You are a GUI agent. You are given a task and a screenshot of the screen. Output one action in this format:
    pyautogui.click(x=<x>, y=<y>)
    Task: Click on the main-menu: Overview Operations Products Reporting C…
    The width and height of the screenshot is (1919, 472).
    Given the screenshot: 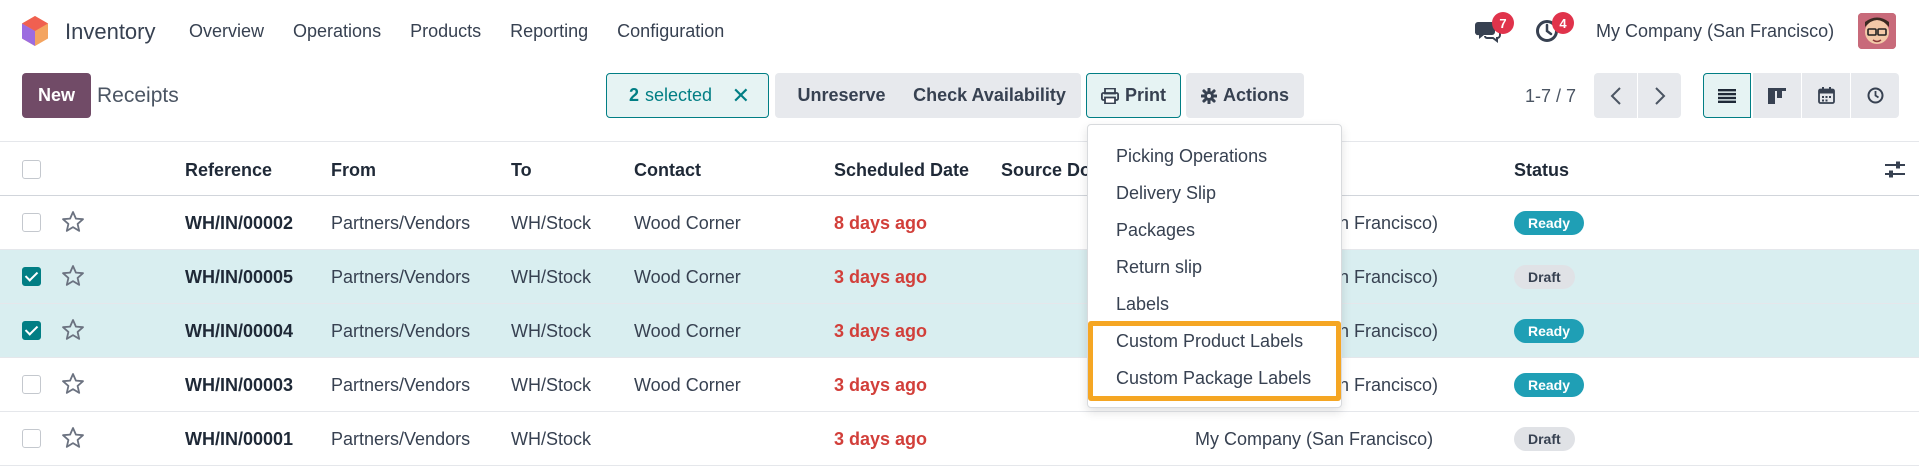 What is the action you would take?
    pyautogui.click(x=471, y=31)
    